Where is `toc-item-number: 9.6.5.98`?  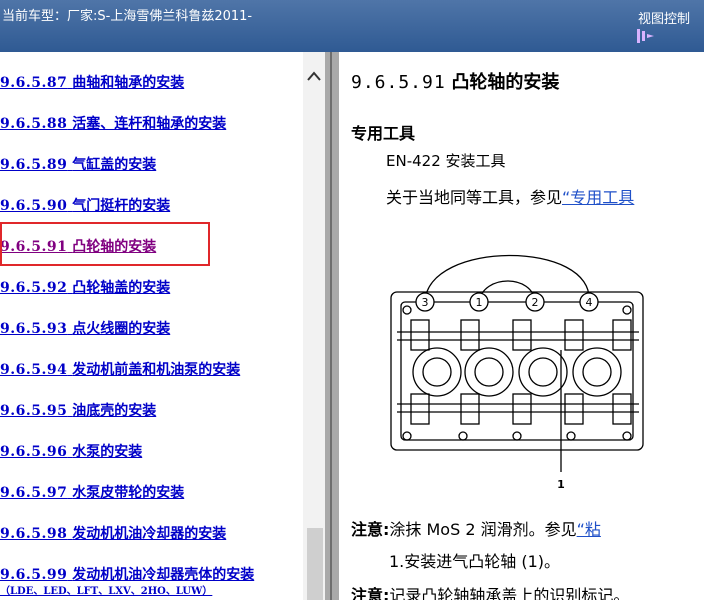 toc-item-number: 9.6.5.98 is located at coordinates (34, 534).